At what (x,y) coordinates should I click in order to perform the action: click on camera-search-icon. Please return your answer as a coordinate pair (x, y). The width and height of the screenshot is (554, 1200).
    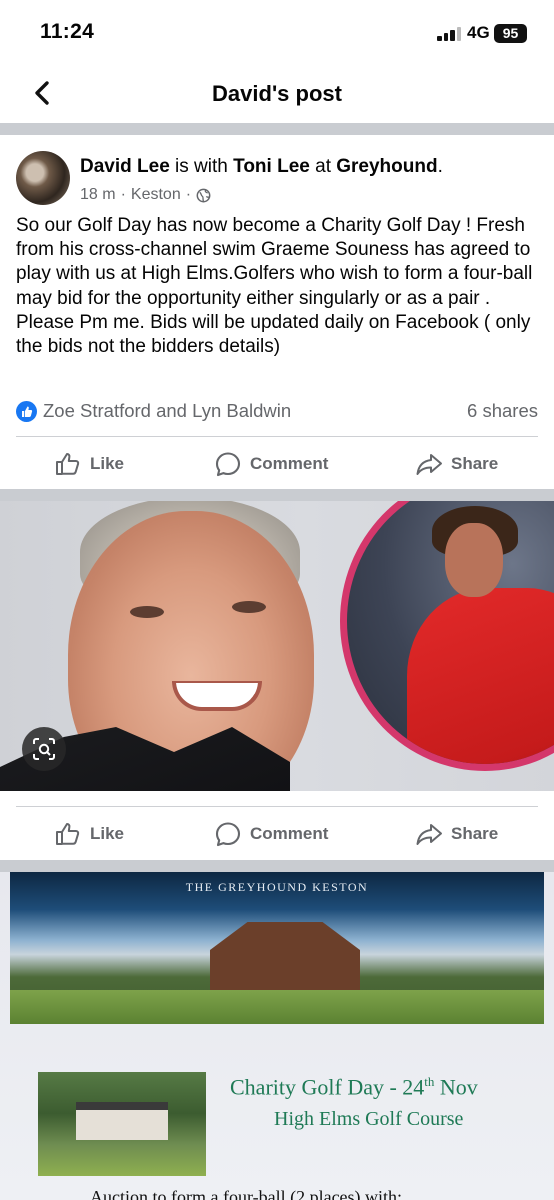
    Looking at the image, I should click on (44, 749).